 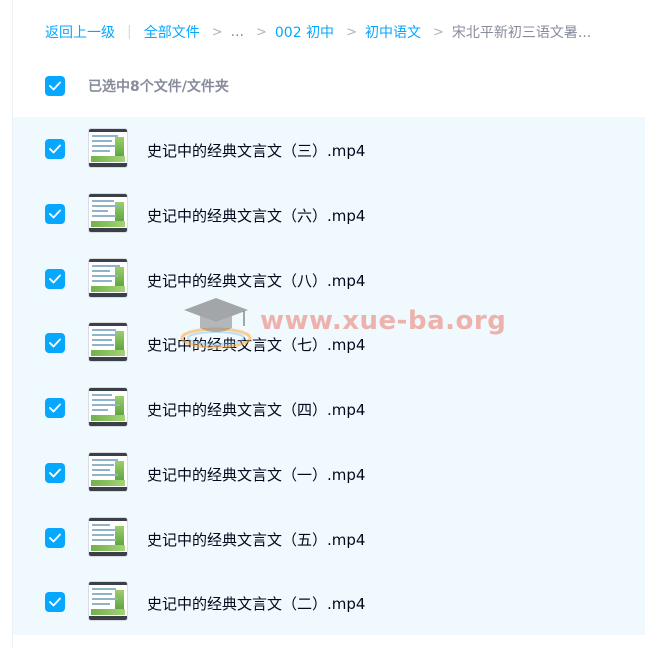 What do you see at coordinates (393, 32) in the screenshot?
I see `breadcrumb-item-chinese: 初中语文` at bounding box center [393, 32].